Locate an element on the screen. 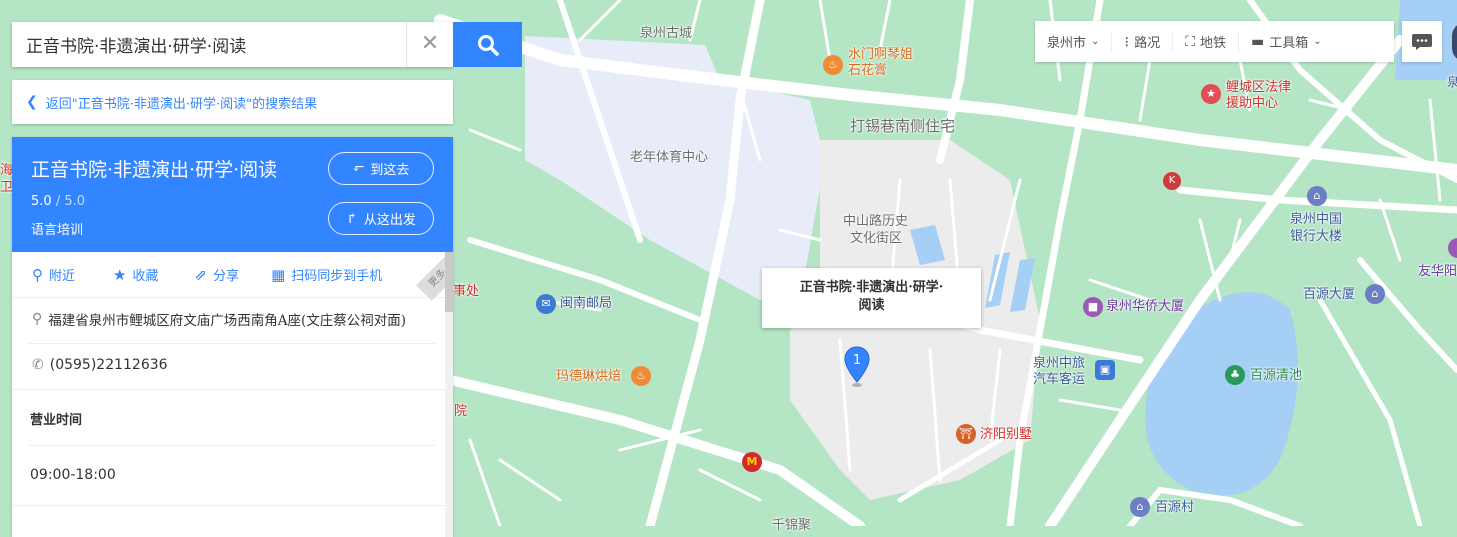 The width and height of the screenshot is (1457, 537). share-label: 分享 is located at coordinates (226, 276).